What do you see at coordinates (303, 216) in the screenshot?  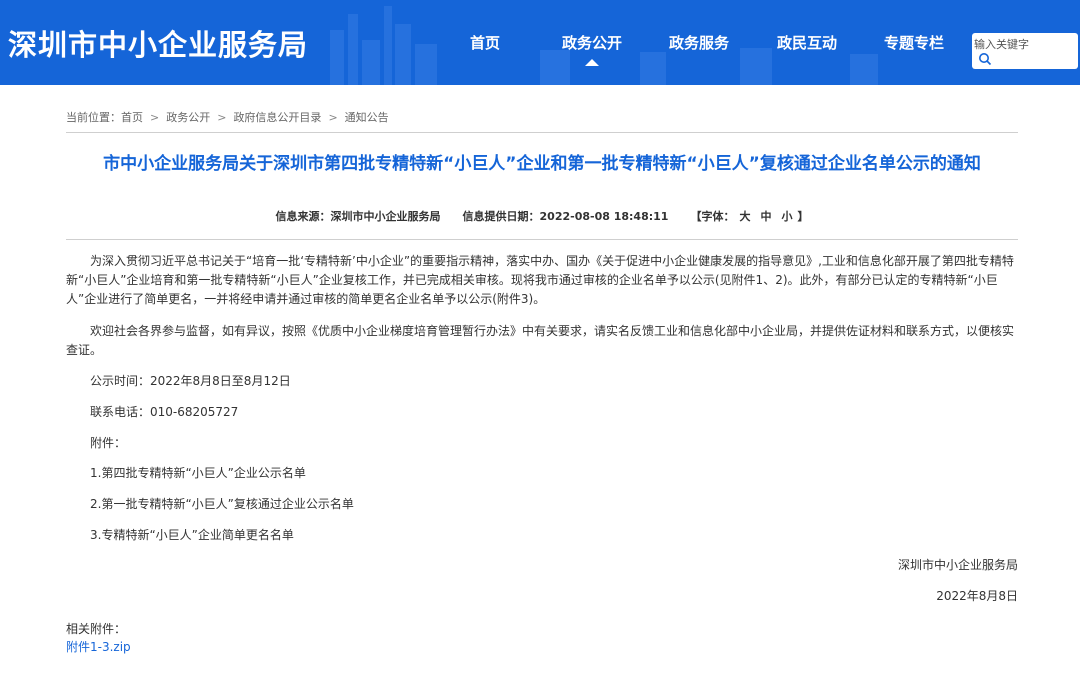 I see `source-label: 信息来源：` at bounding box center [303, 216].